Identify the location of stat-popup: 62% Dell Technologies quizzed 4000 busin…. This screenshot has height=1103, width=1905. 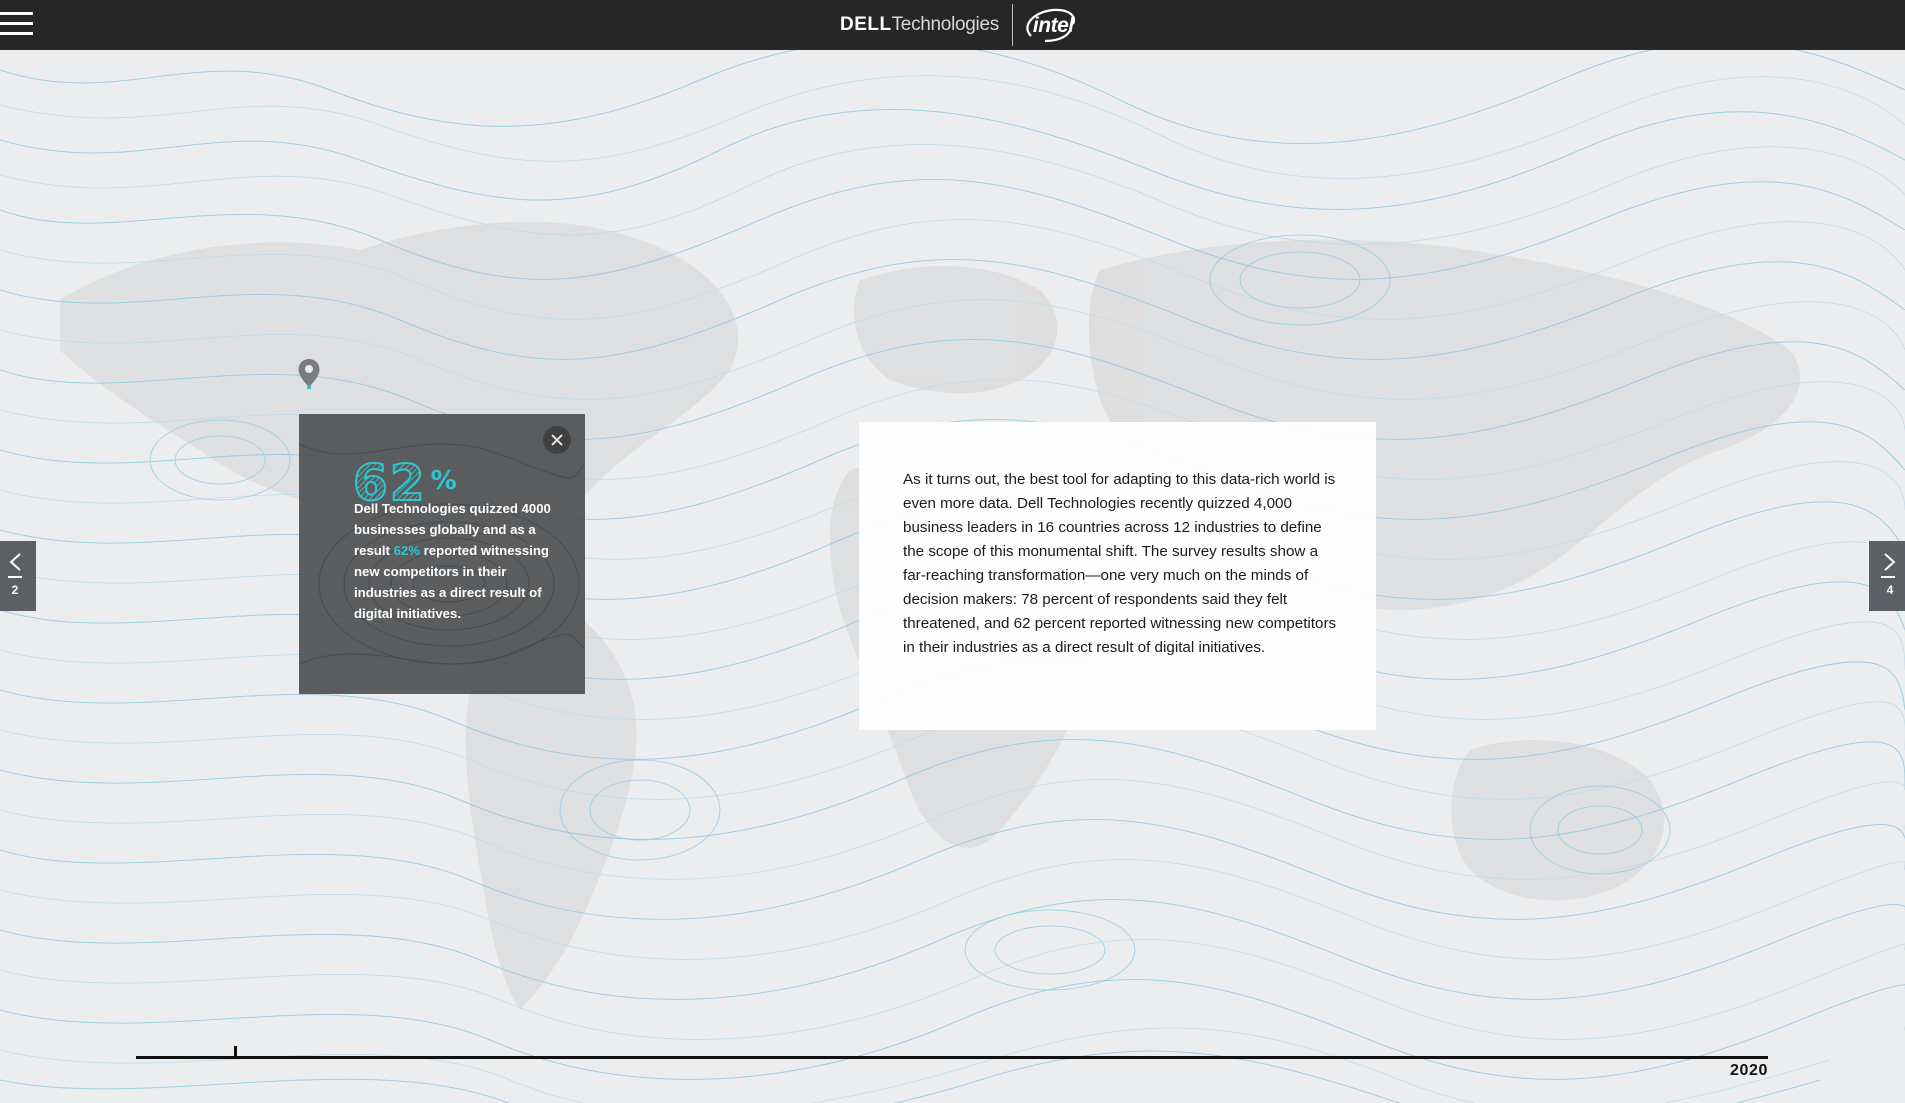
(442, 554).